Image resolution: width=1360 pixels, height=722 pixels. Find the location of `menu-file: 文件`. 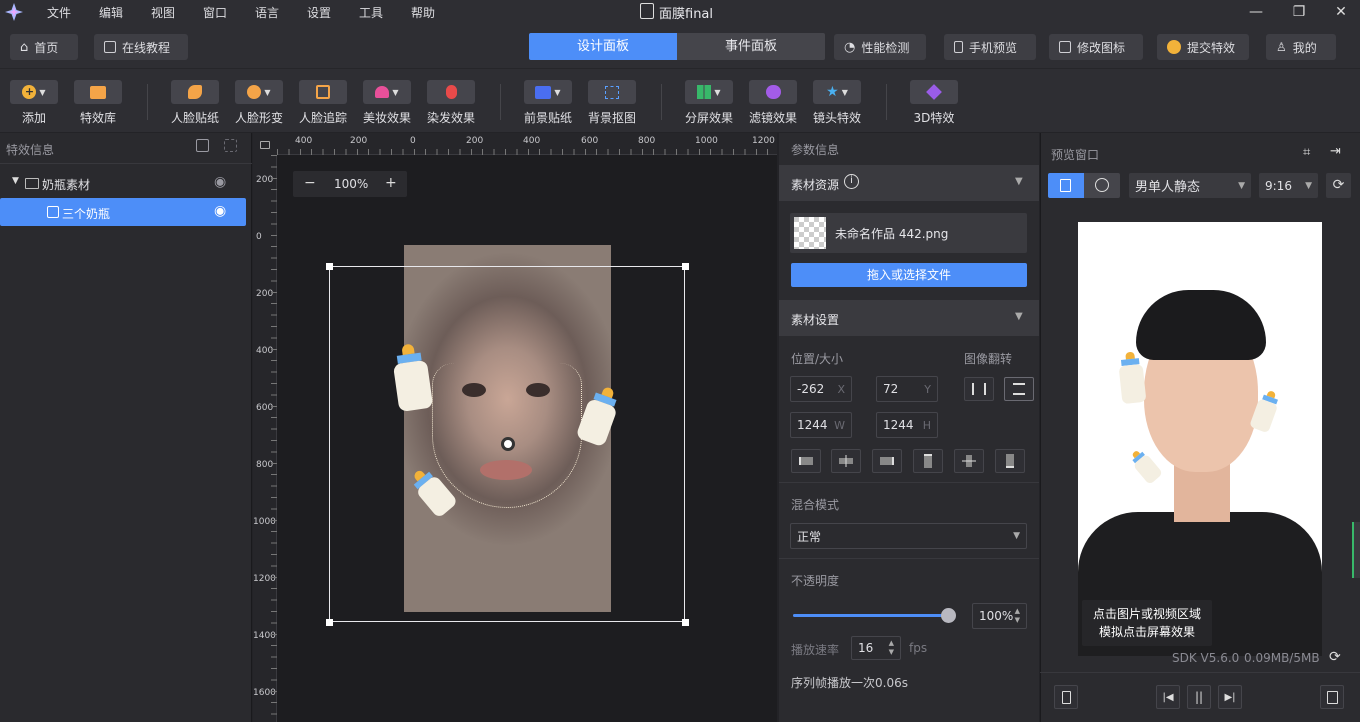

menu-file: 文件 is located at coordinates (59, 12).